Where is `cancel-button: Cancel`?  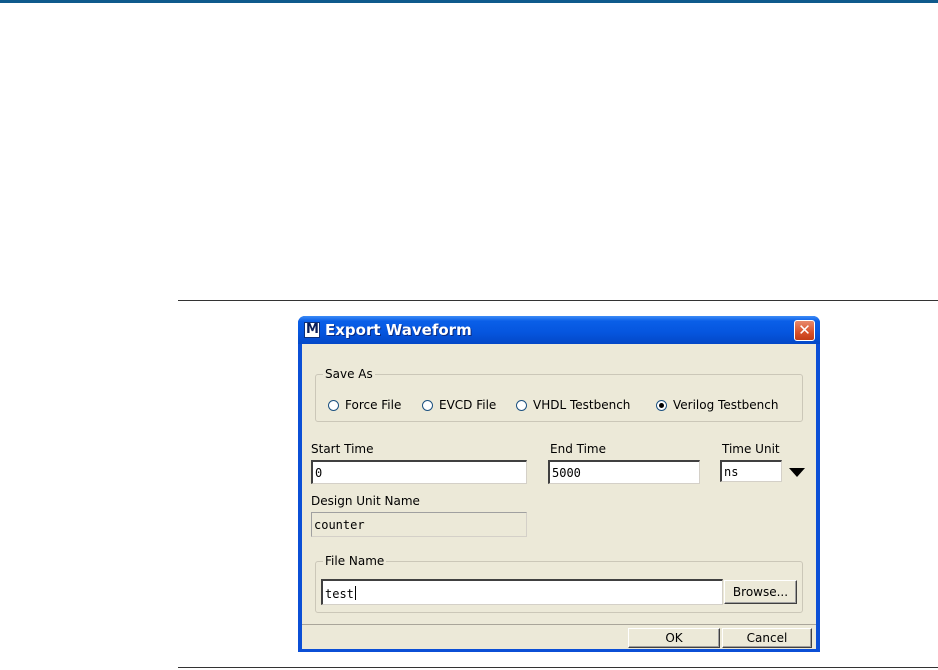
cancel-button: Cancel is located at coordinates (767, 638).